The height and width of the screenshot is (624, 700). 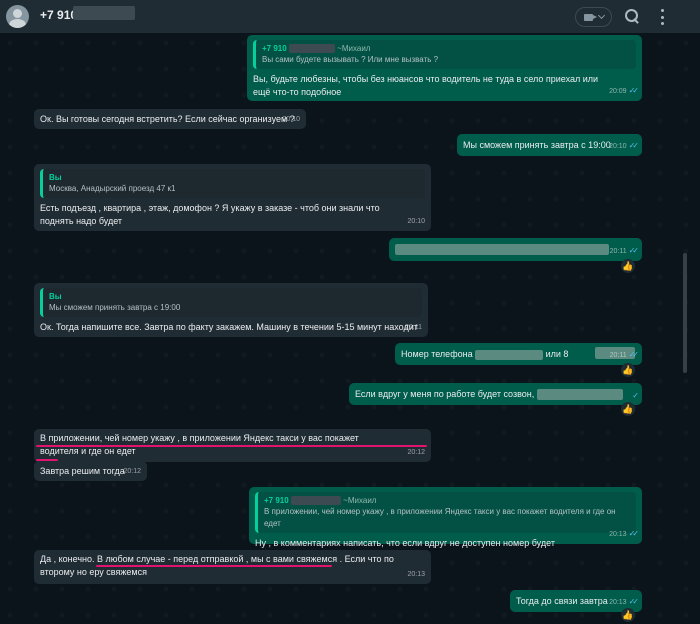 What do you see at coordinates (624, 90) in the screenshot?
I see `message-time: 20:09 ✓✓` at bounding box center [624, 90].